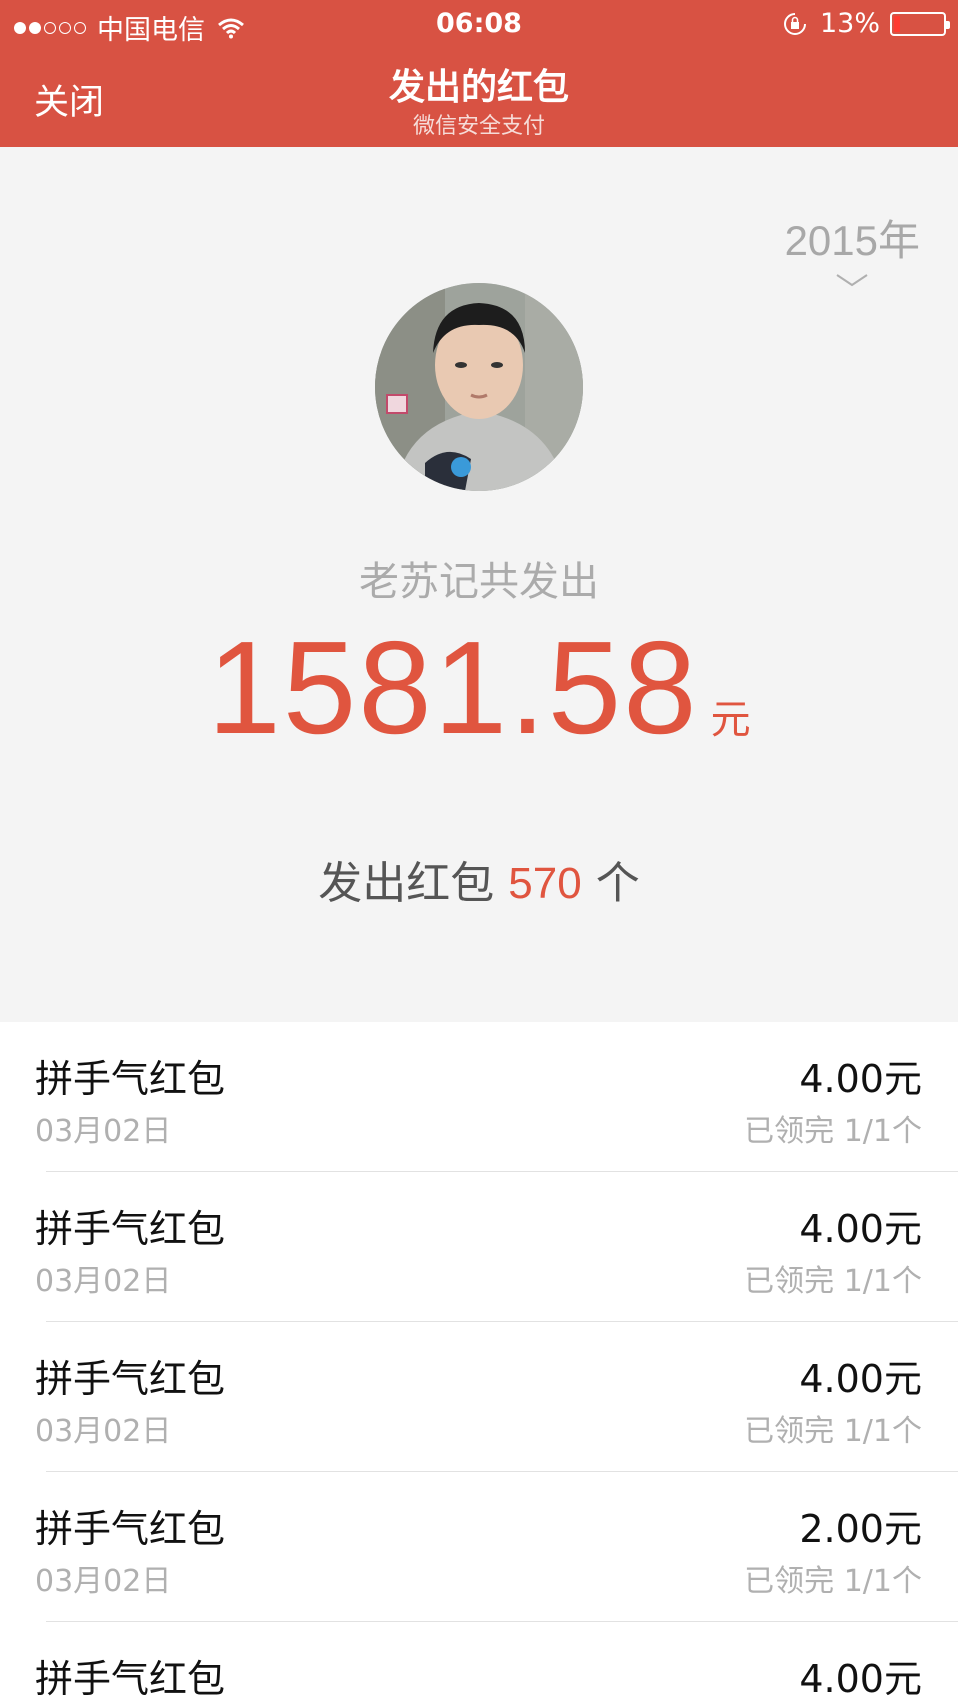 This screenshot has width=958, height=1704. I want to click on status-right: 13%, so click(866, 23).